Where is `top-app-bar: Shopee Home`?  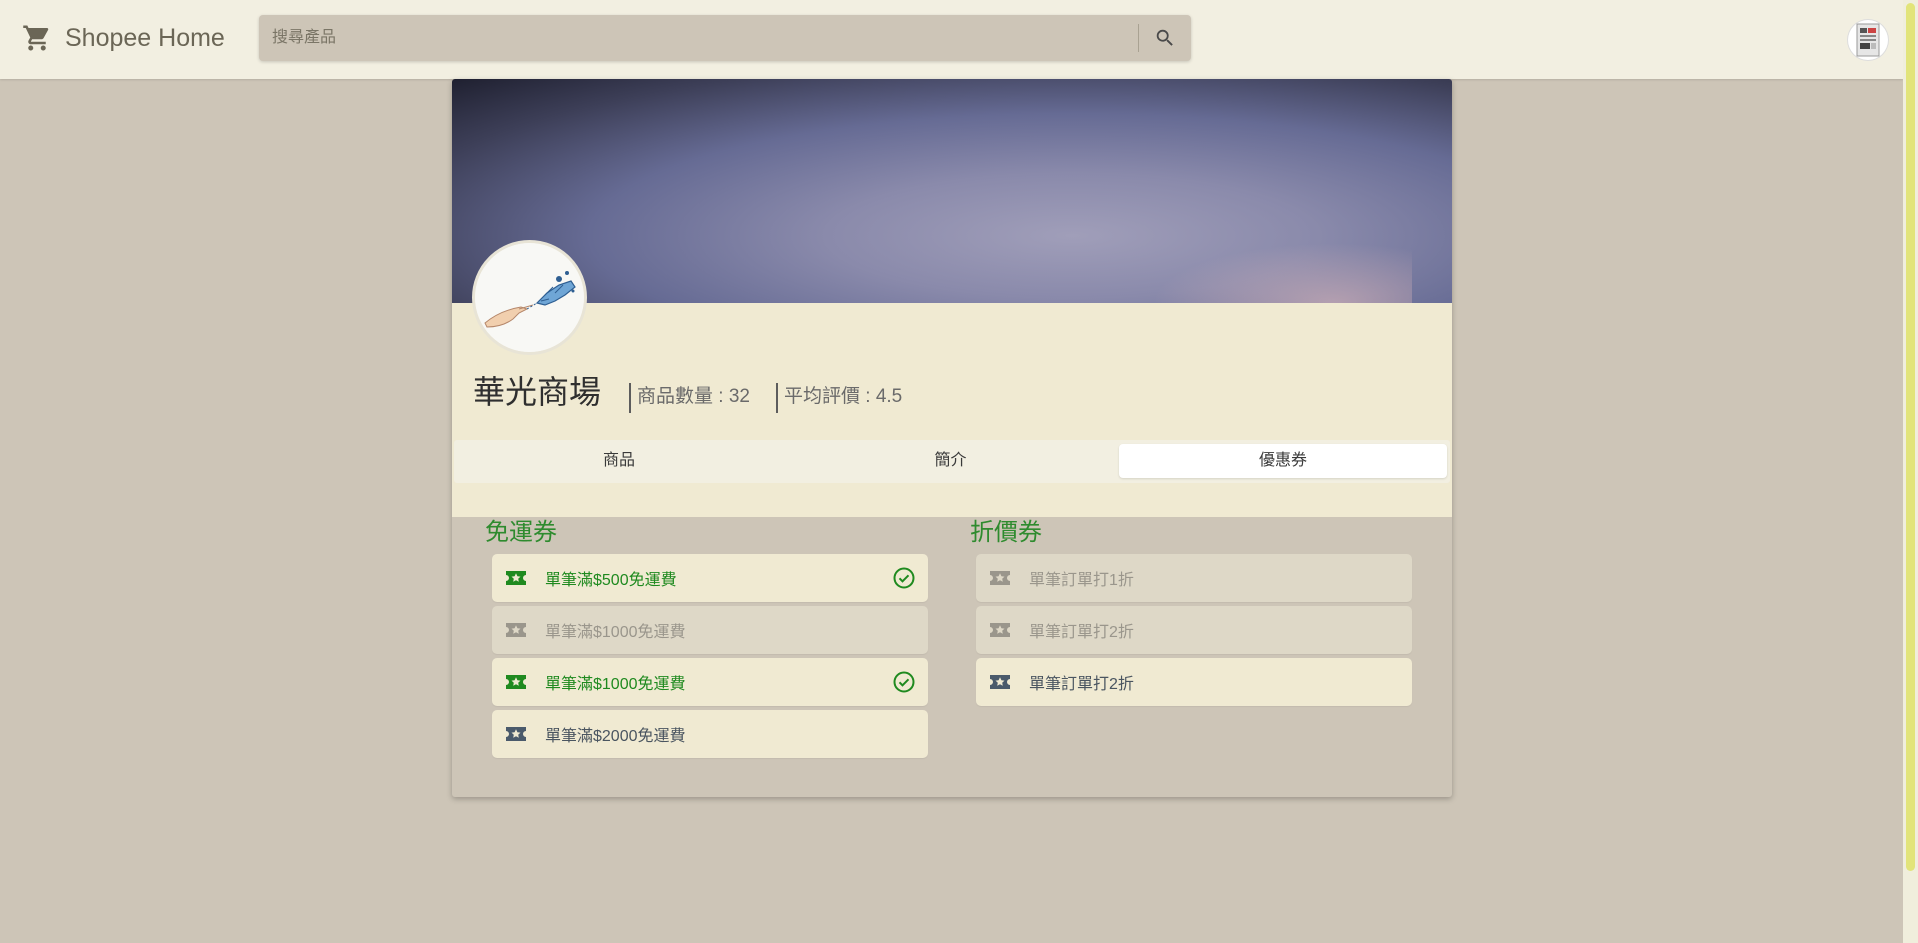
top-app-bar: Shopee Home is located at coordinates (951, 39).